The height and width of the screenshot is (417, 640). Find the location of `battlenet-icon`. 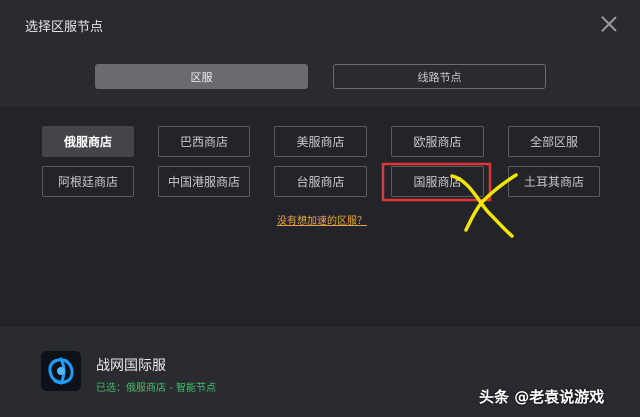

battlenet-icon is located at coordinates (61, 371).